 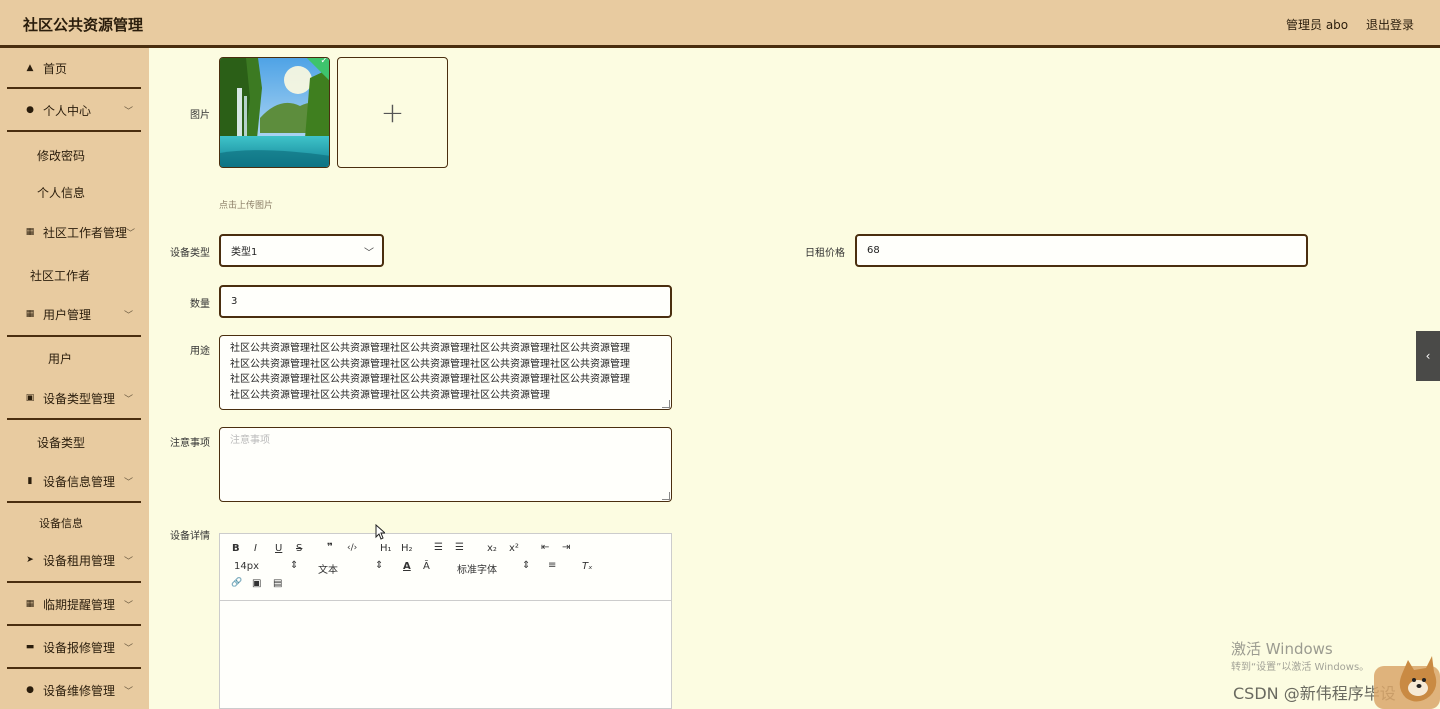 I want to click on strike-button: S, so click(x=299, y=548).